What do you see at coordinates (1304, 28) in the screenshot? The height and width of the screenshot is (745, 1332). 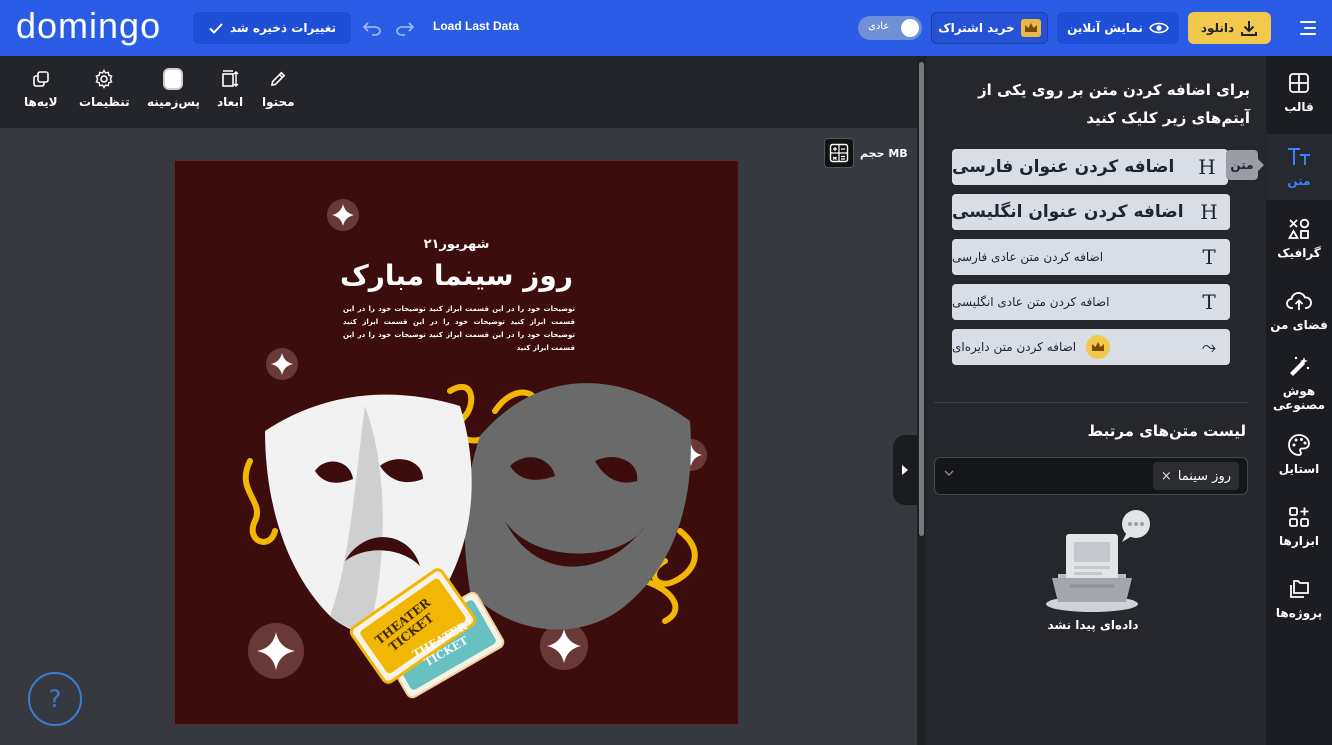 I see `hamburger-menu-icon` at bounding box center [1304, 28].